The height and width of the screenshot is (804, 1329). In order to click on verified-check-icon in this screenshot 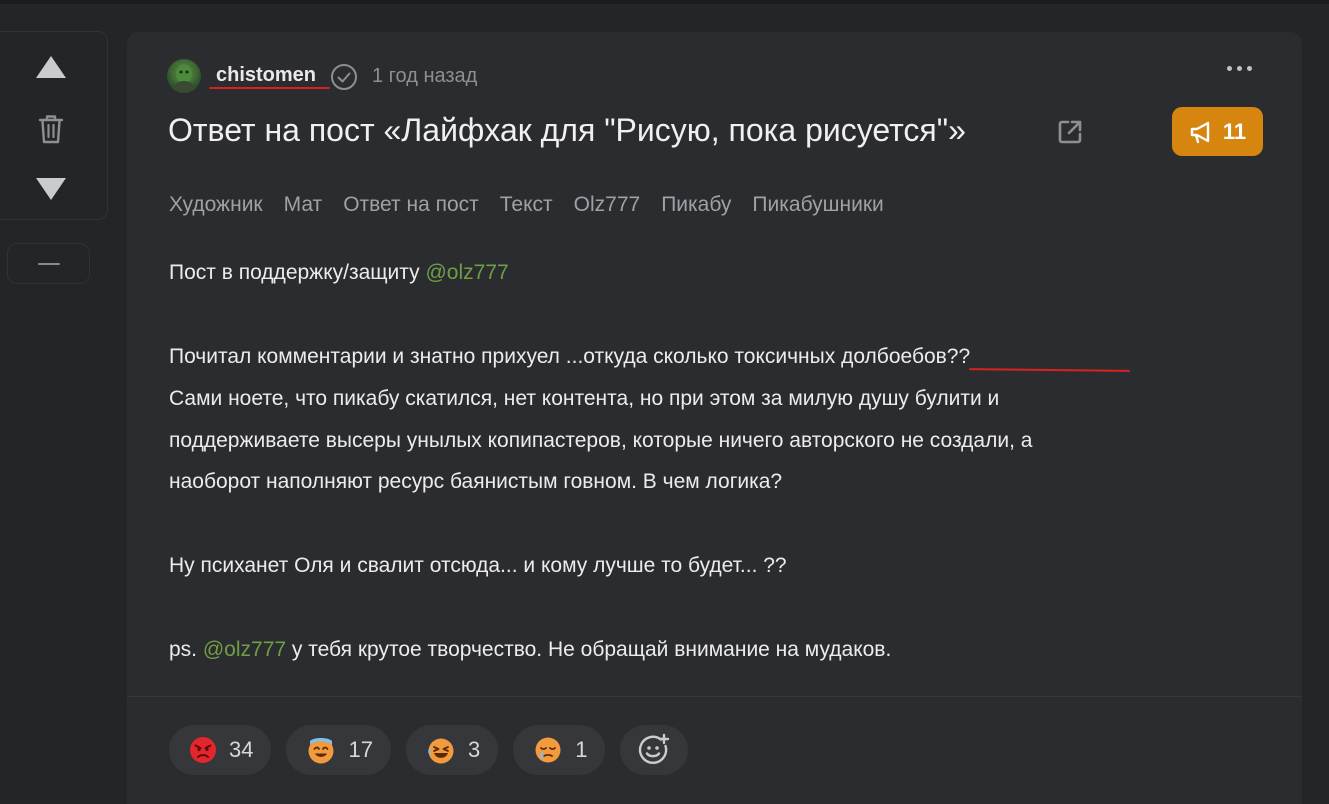, I will do `click(344, 77)`.